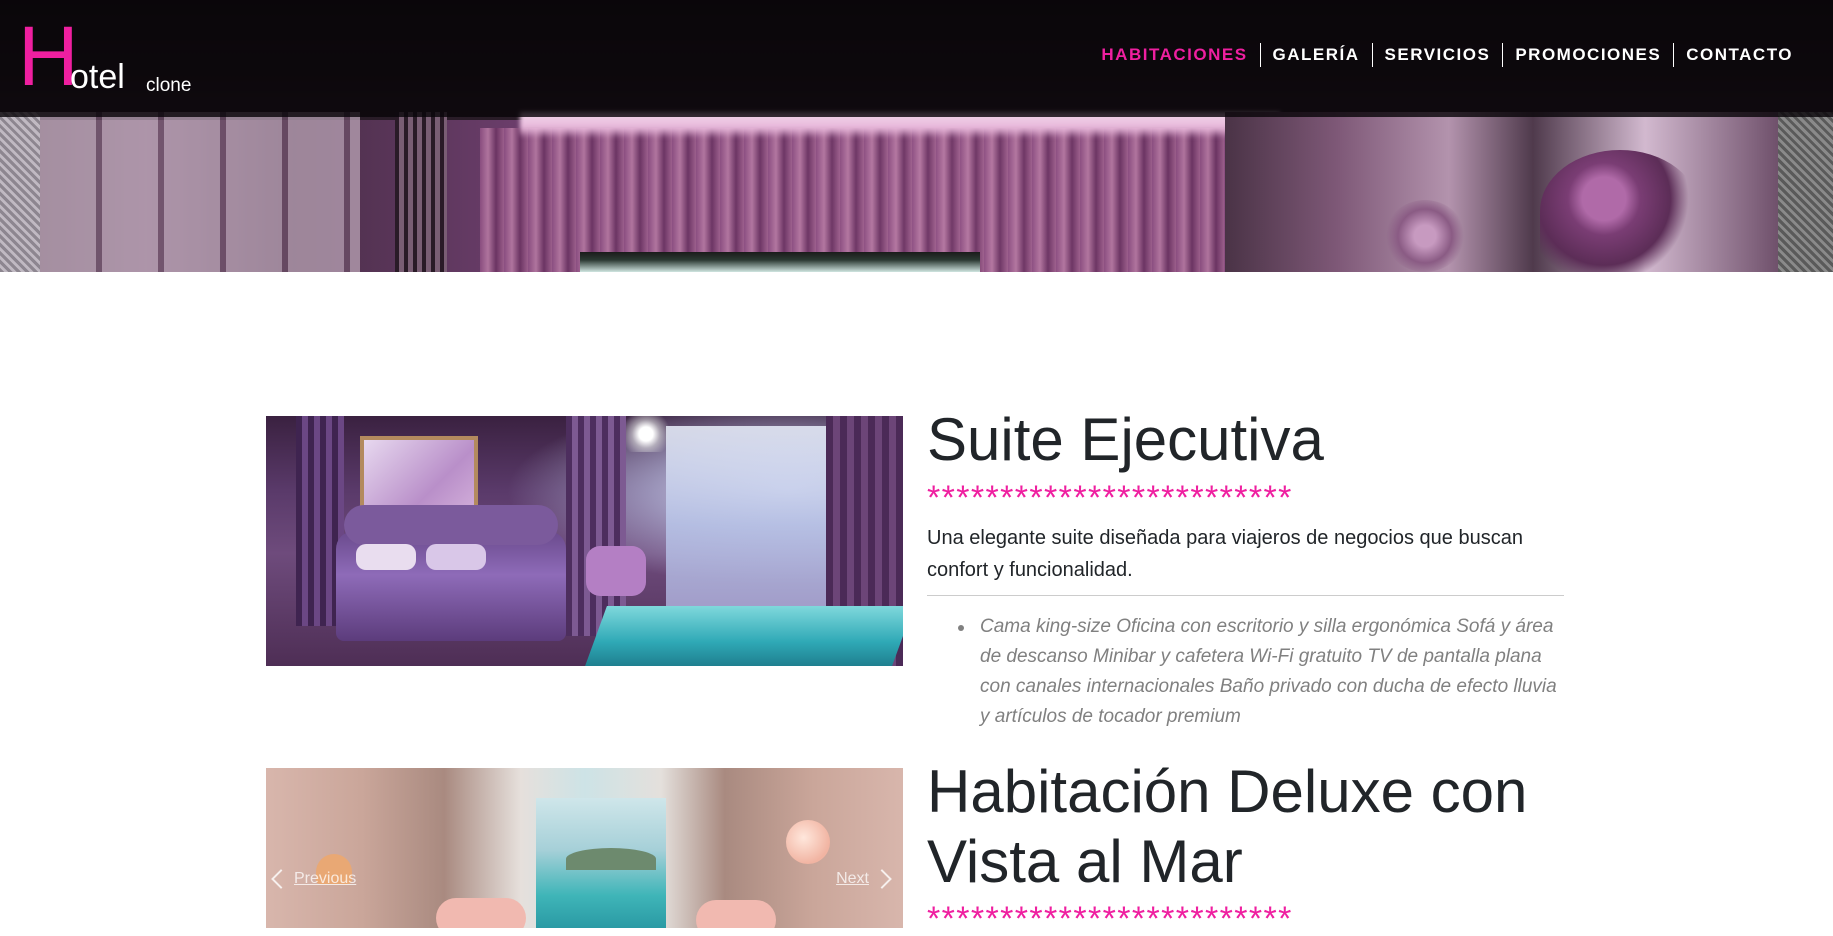 The image size is (1833, 936). What do you see at coordinates (736, 914) in the screenshot?
I see `room-chair-right` at bounding box center [736, 914].